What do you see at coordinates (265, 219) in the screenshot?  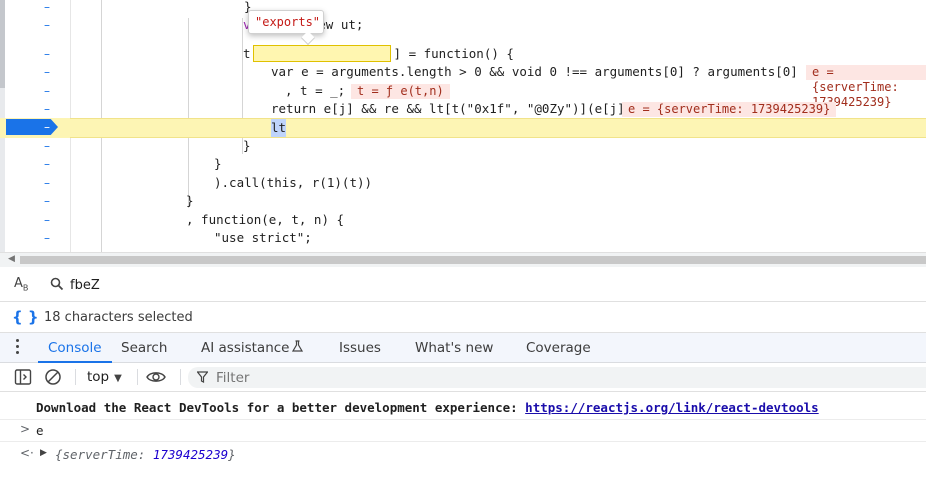 I see `code-text: , function(e, t, n) {` at bounding box center [265, 219].